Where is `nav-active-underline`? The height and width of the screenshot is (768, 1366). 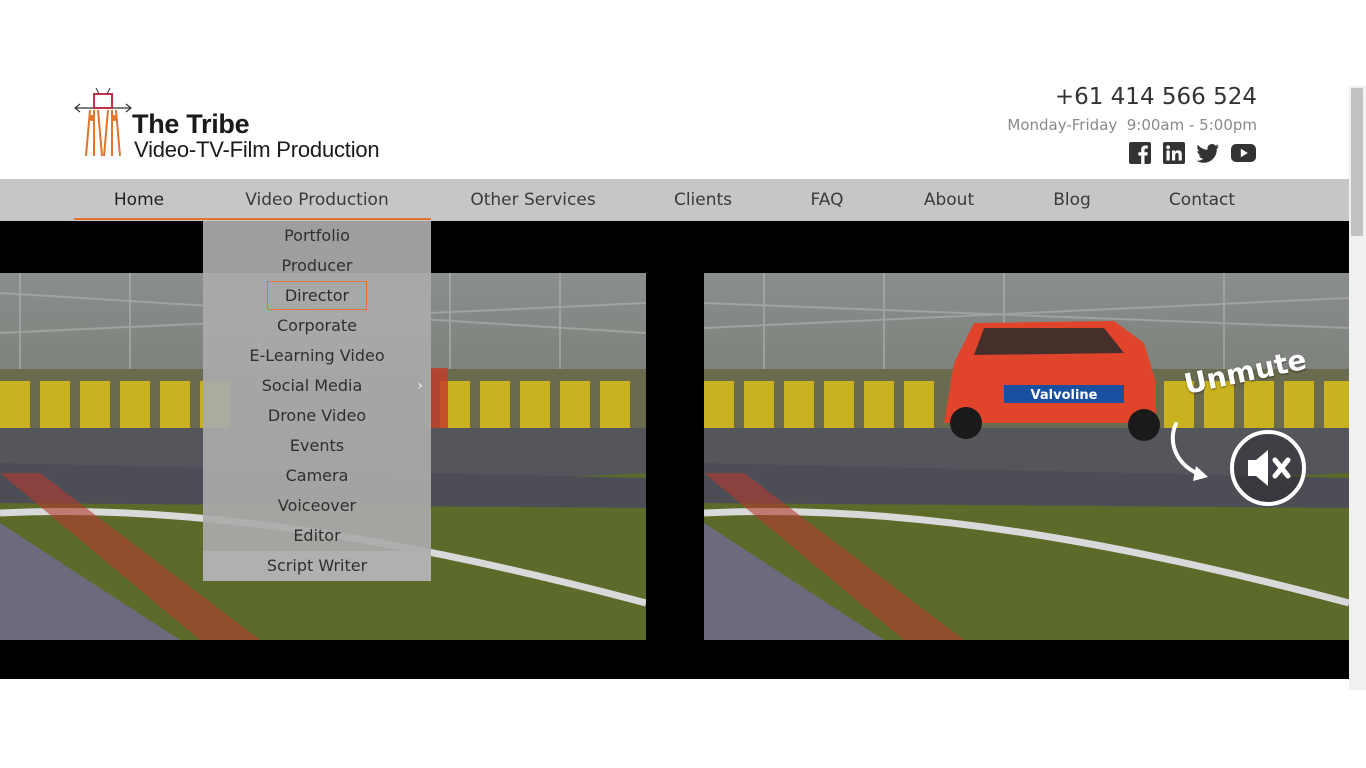 nav-active-underline is located at coordinates (252, 219).